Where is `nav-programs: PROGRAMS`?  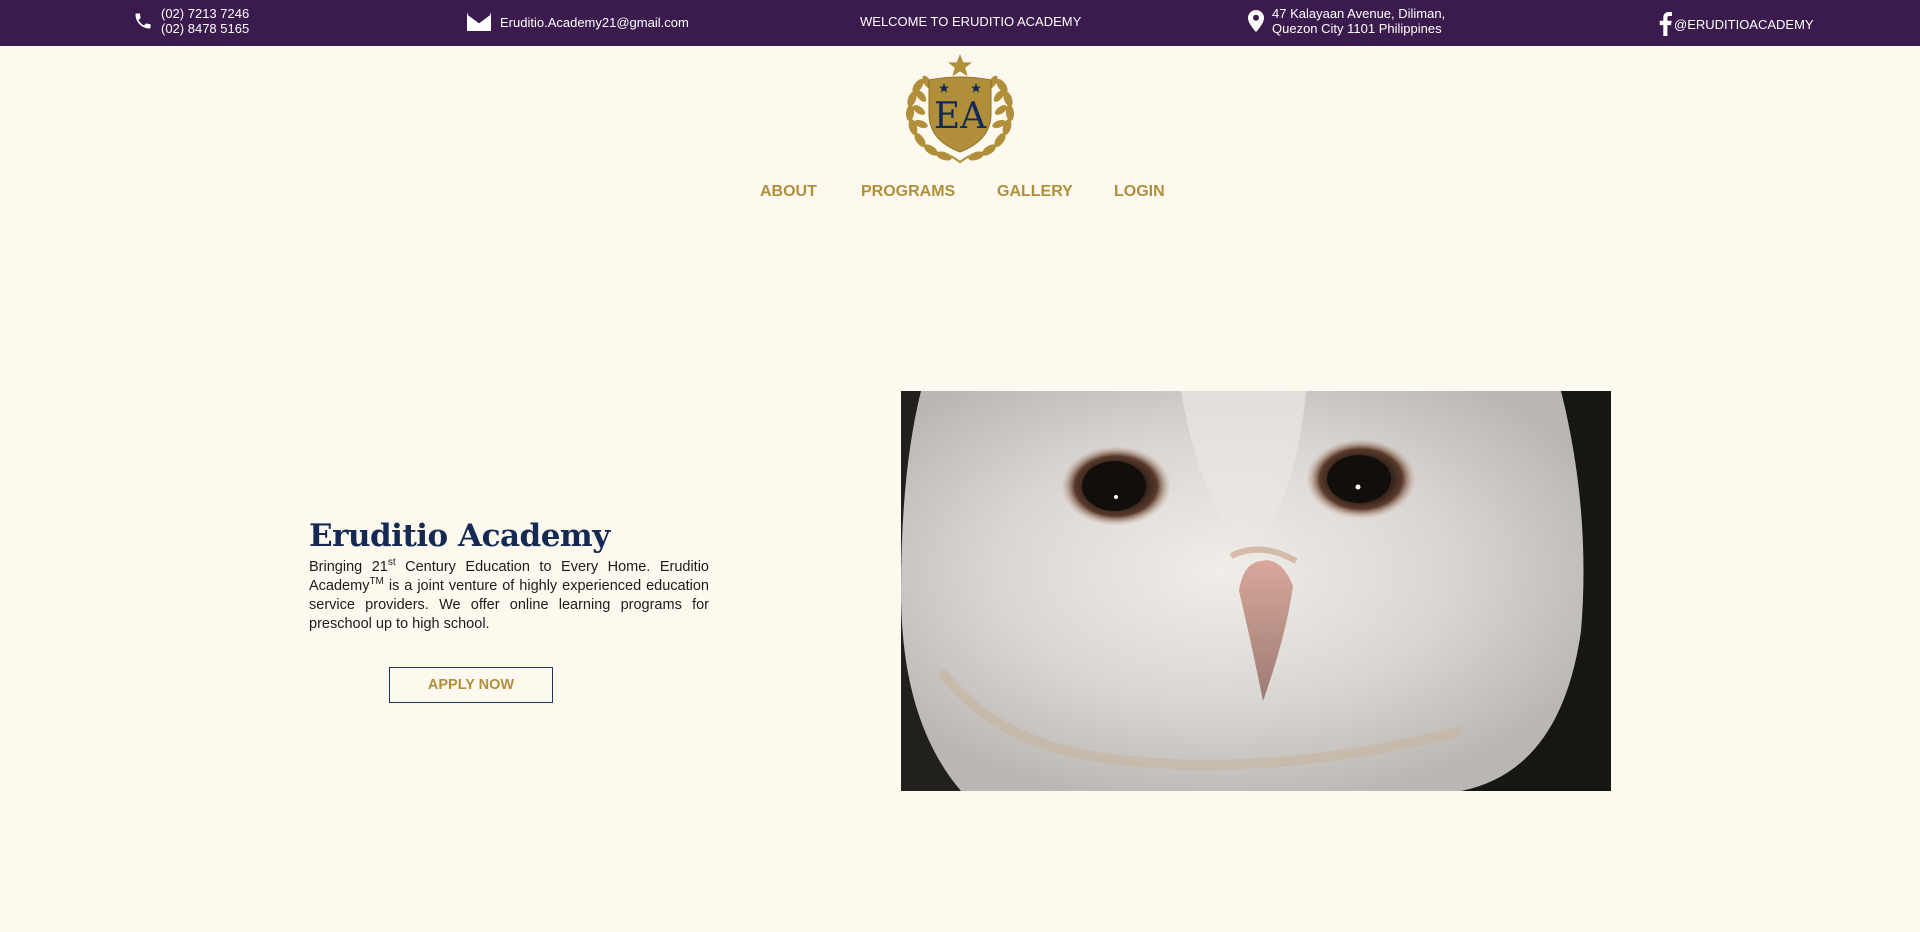
nav-programs: PROGRAMS is located at coordinates (908, 192).